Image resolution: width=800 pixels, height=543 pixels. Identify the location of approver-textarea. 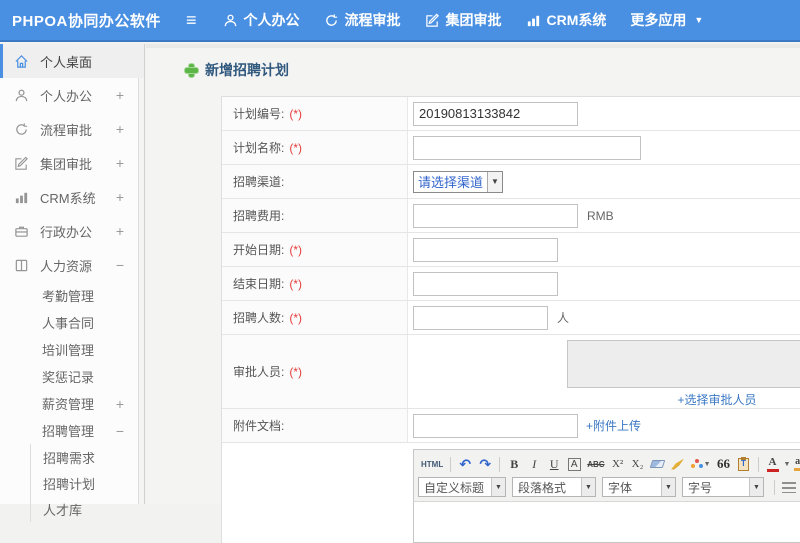
(683, 364).